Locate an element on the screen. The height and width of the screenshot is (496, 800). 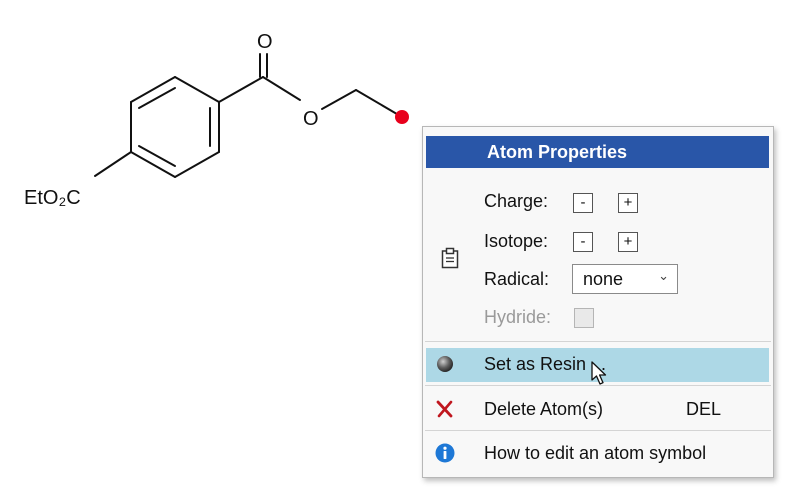
menu-title: Atom Properties is located at coordinates (557, 152).